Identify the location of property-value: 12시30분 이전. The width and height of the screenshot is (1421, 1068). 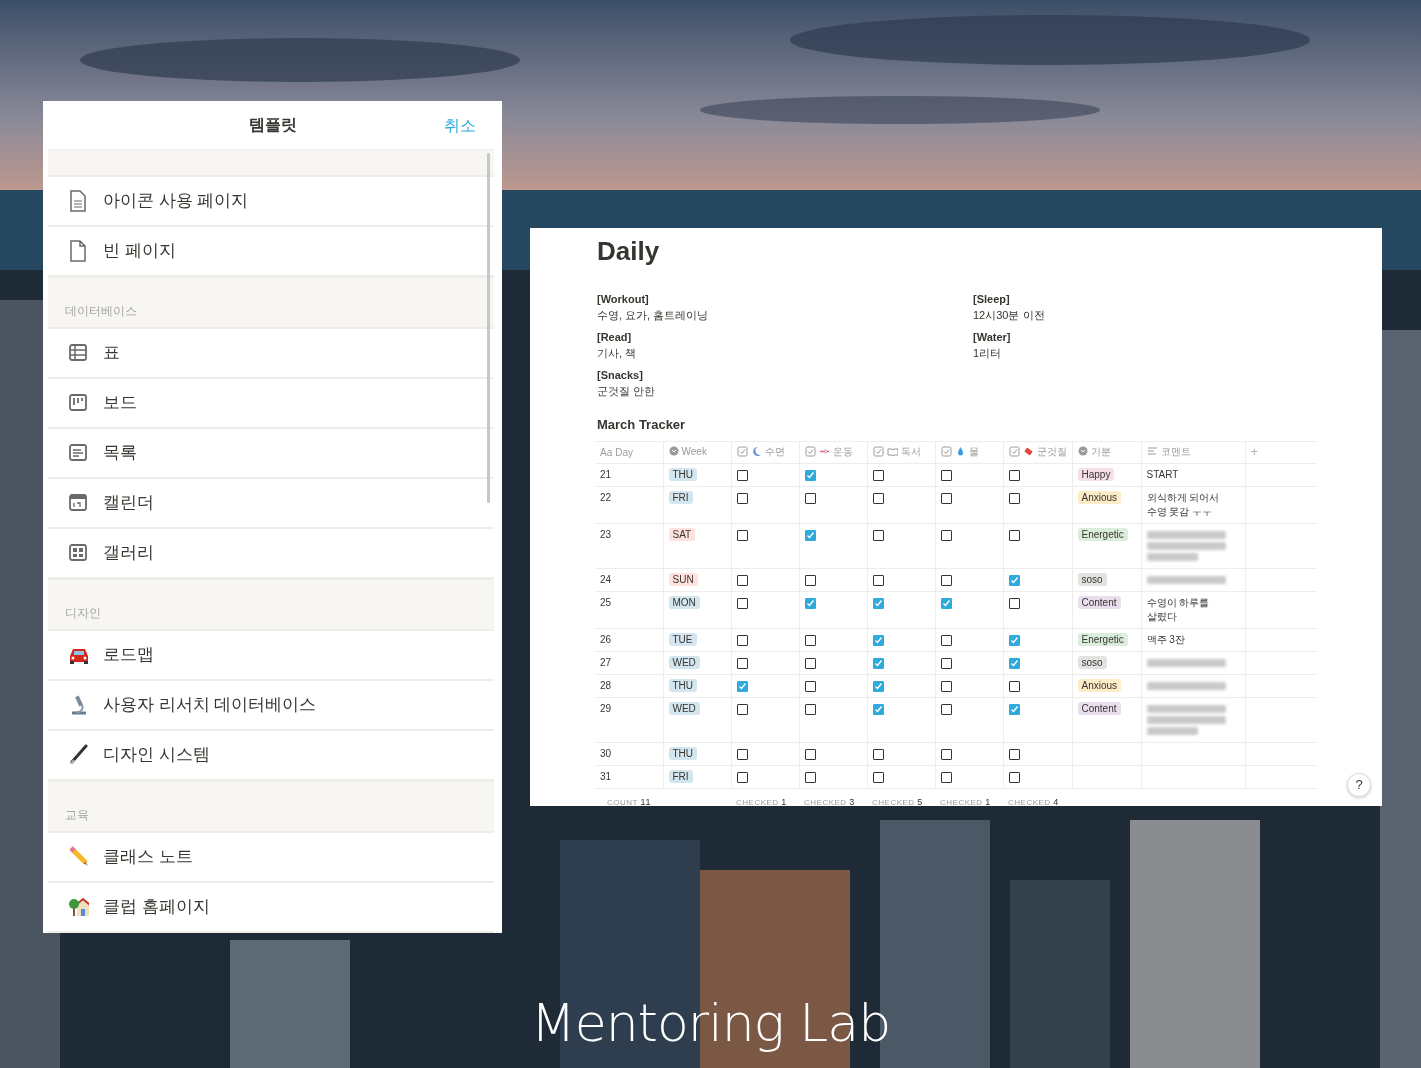
(1009, 316).